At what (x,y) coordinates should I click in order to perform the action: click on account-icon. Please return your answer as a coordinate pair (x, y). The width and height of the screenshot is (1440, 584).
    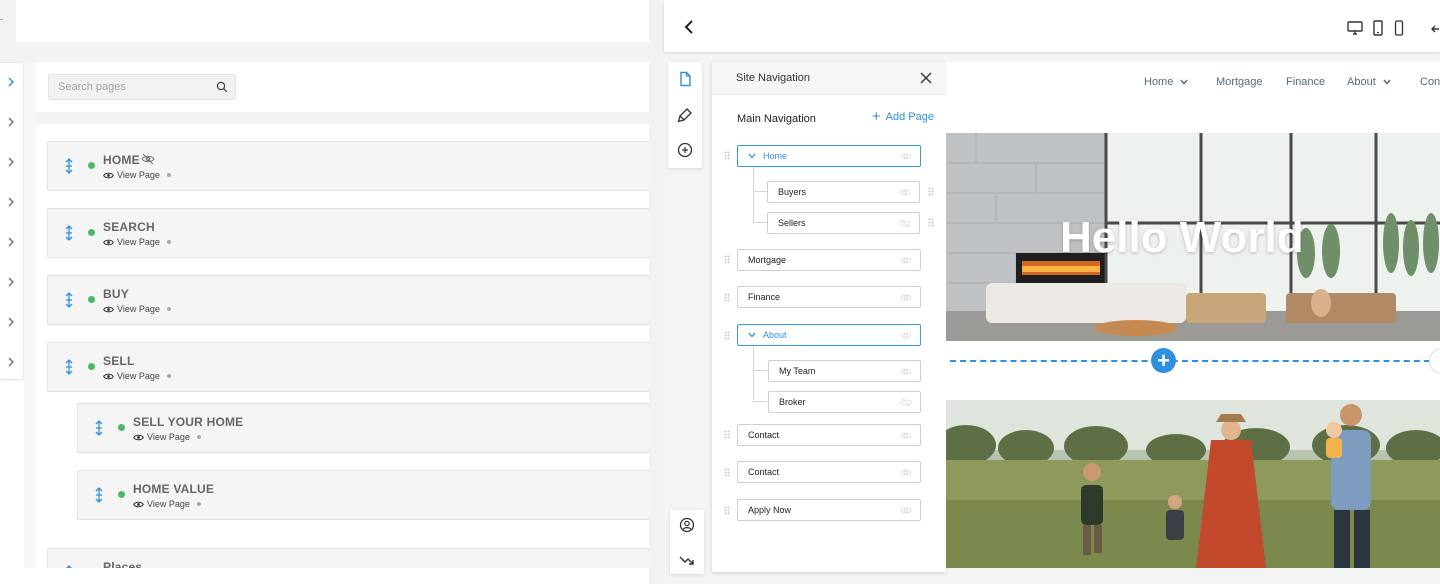
    Looking at the image, I should click on (687, 525).